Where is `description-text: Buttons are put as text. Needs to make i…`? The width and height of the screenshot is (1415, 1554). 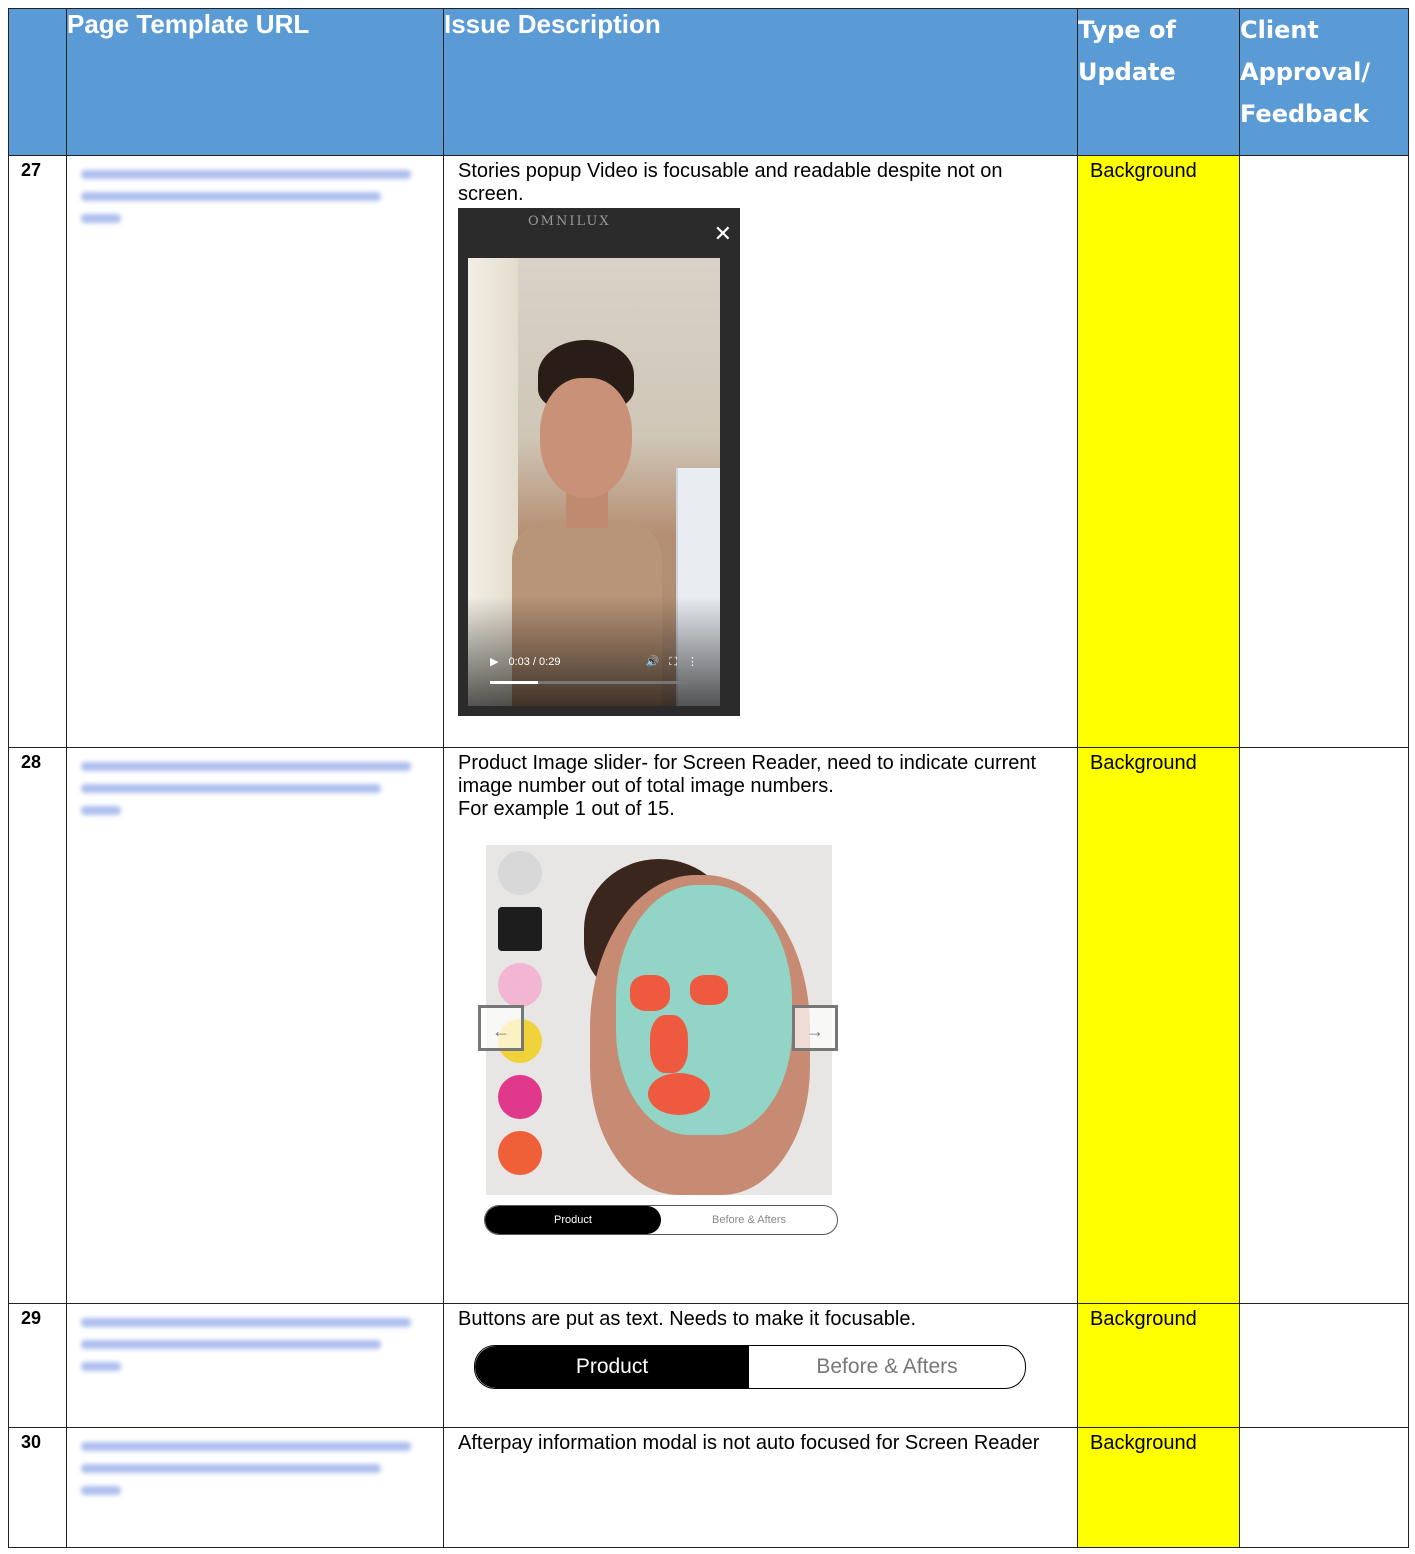
description-text: Buttons are put as text. Needs to make i… is located at coordinates (687, 1319).